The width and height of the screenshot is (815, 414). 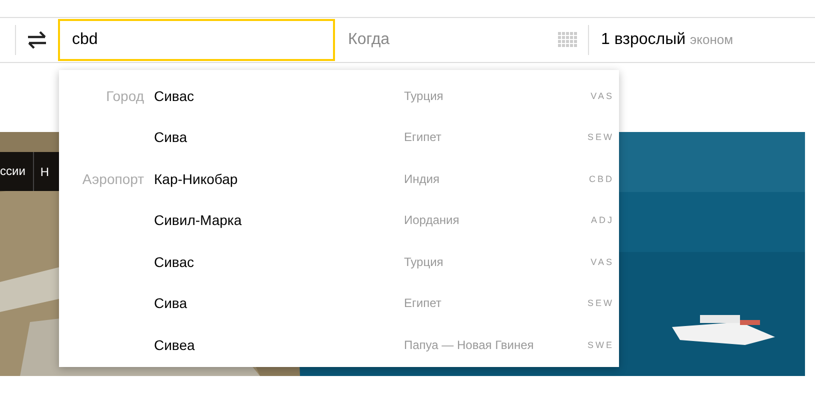 I want to click on suggestion-item: Город Сивас Турция VAS, so click(x=339, y=95).